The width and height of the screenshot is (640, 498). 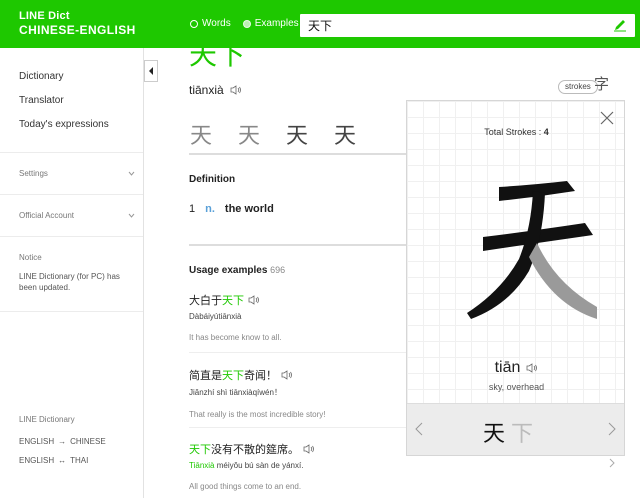 I want to click on arrow-both-icon: ↔, so click(x=62, y=460).